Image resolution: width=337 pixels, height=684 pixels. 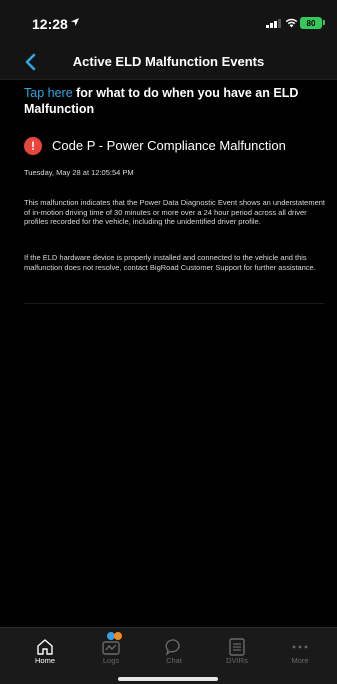 What do you see at coordinates (273, 23) in the screenshot?
I see `cellular-signal-icon` at bounding box center [273, 23].